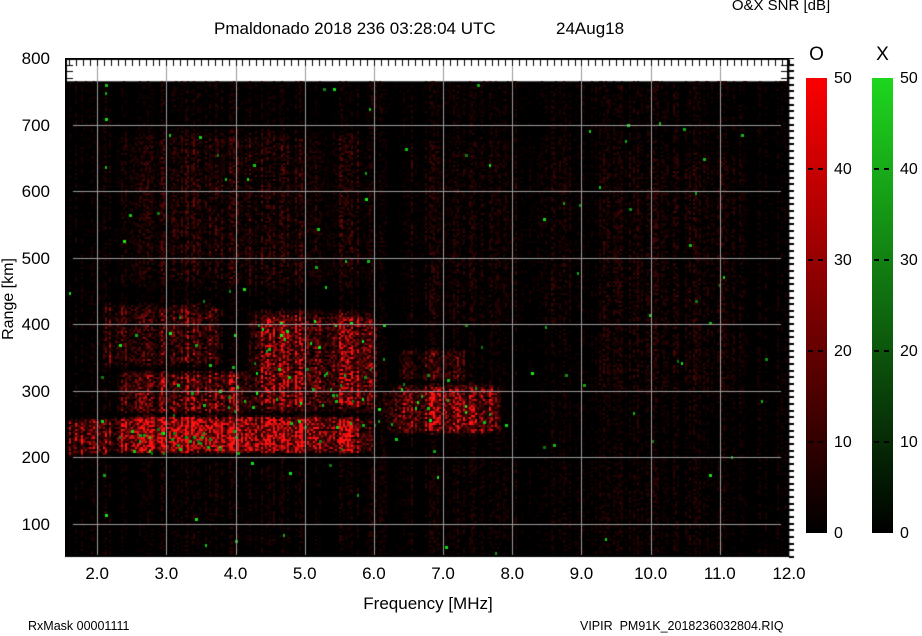 This screenshot has height=636, width=922. Describe the element at coordinates (816, 305) in the screenshot. I see `colorbar-o` at that location.